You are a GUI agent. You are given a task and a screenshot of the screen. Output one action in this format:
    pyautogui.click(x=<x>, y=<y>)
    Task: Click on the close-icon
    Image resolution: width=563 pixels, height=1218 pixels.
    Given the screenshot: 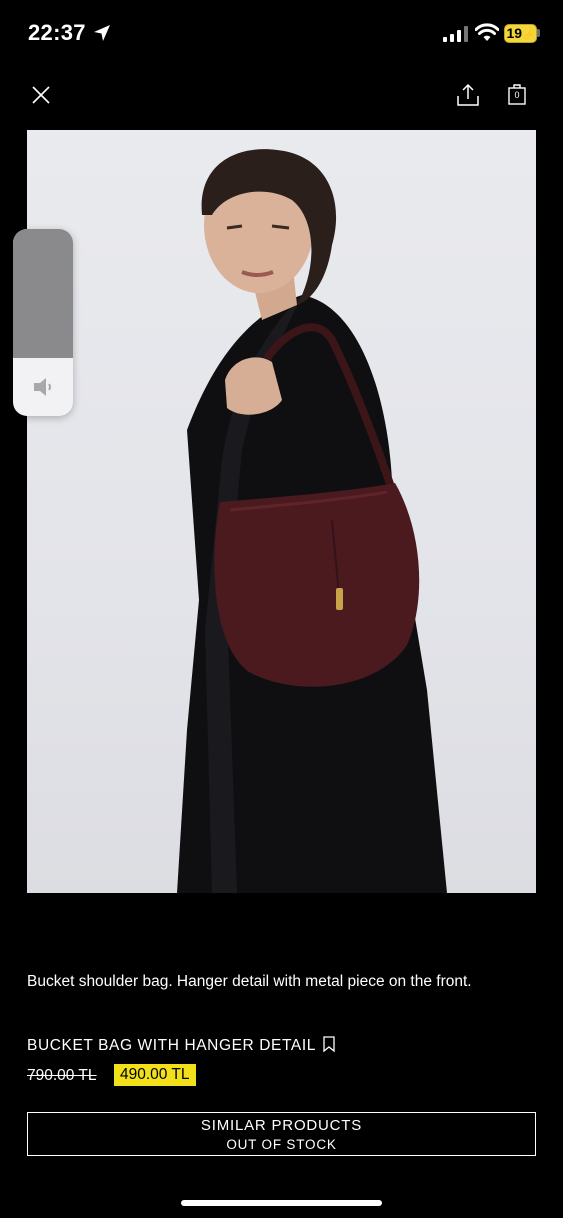 What is the action you would take?
    pyautogui.click(x=41, y=95)
    